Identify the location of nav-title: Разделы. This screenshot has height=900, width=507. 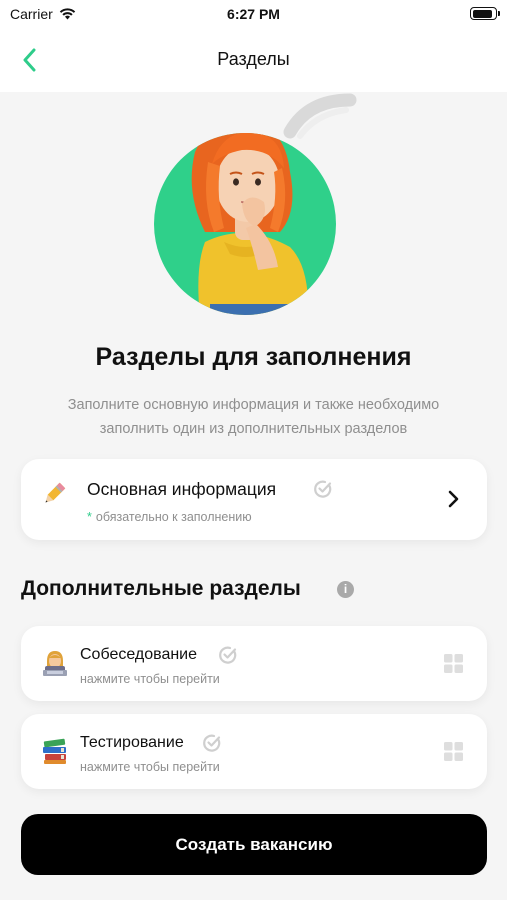
(253, 59).